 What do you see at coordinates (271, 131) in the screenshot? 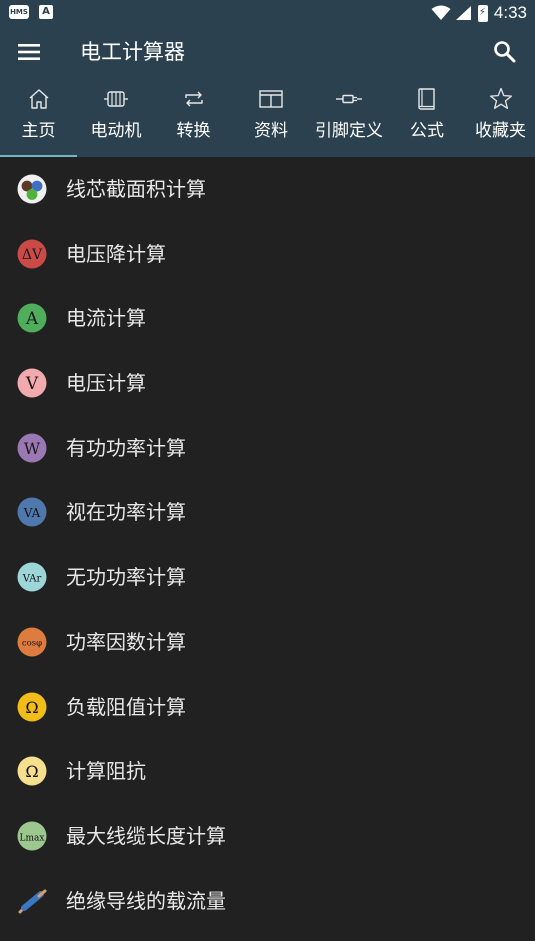
I see `tab-resources-label: 资料` at bounding box center [271, 131].